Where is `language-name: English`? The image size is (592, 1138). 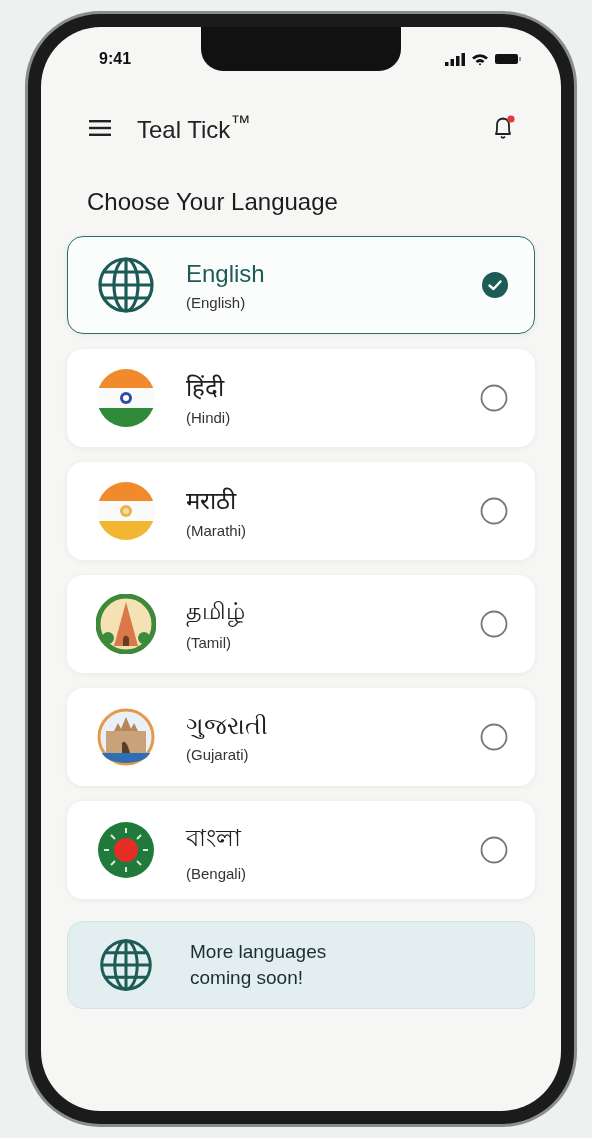
language-name: English is located at coordinates (226, 273).